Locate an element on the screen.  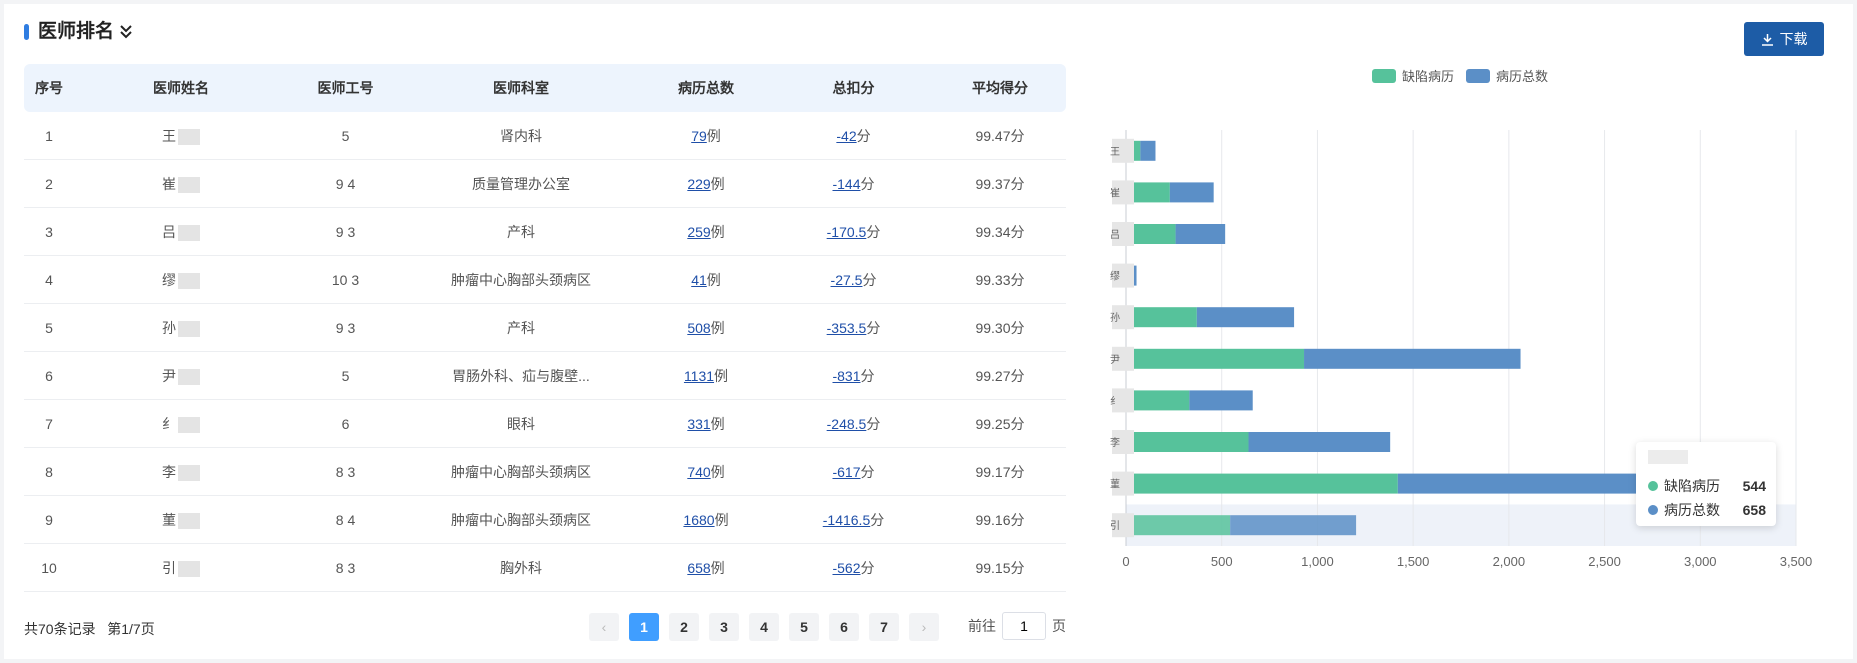
page-button-1: 1 is located at coordinates (644, 627).